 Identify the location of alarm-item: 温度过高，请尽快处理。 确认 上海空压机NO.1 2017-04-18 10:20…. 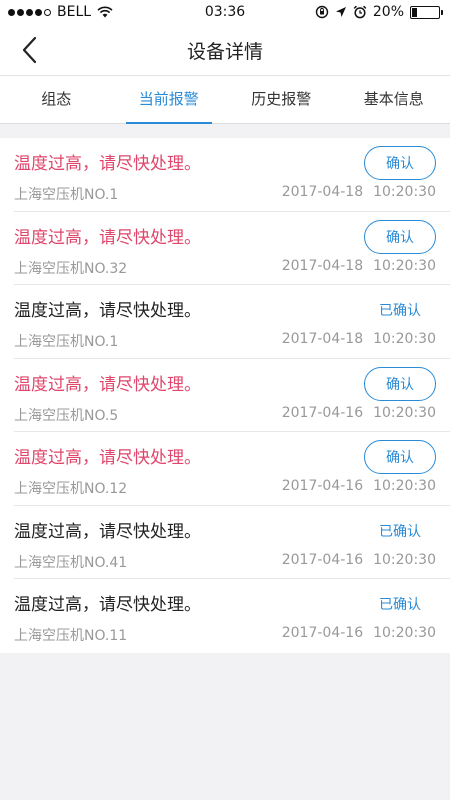
(232, 175).